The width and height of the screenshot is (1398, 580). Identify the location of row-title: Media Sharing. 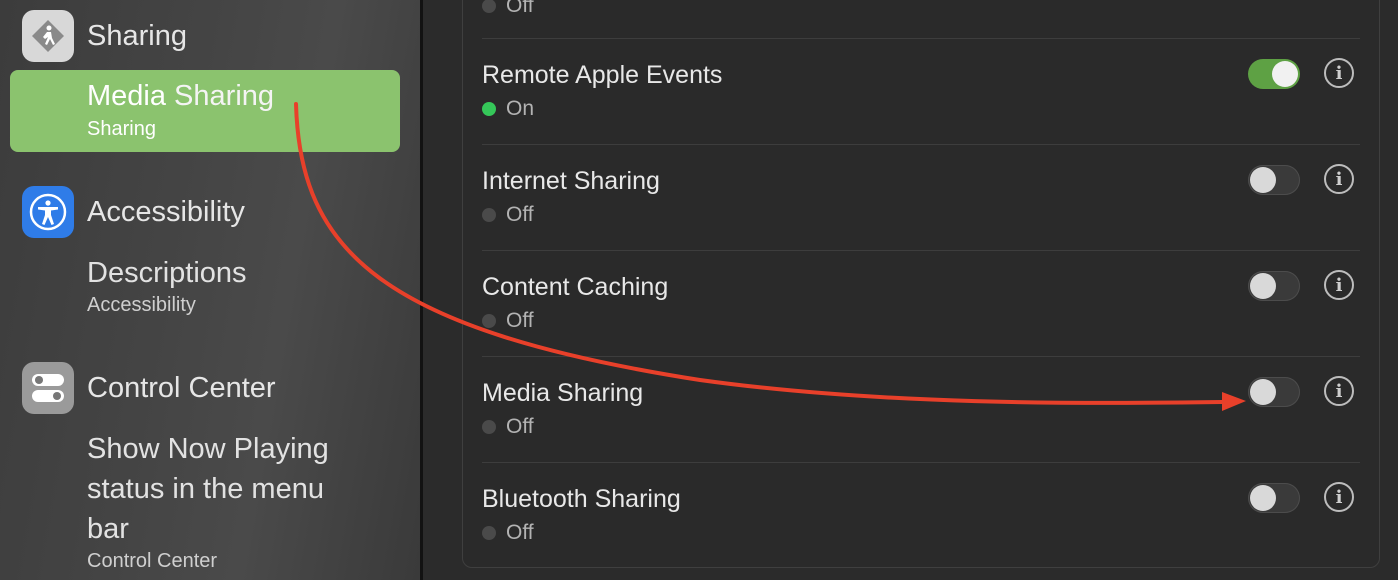
(563, 393).